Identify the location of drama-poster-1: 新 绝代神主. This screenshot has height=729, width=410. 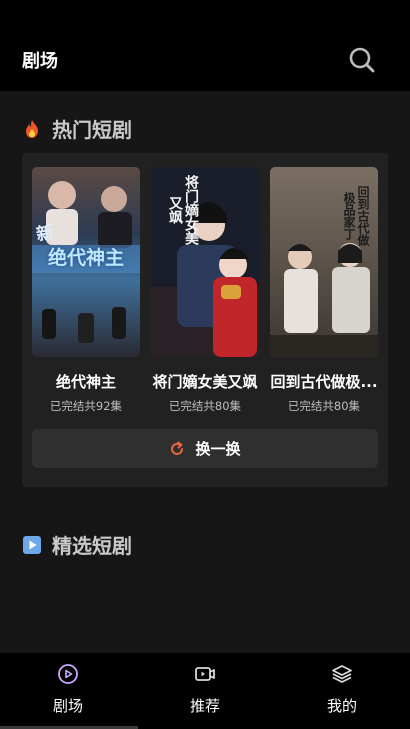
(86, 262).